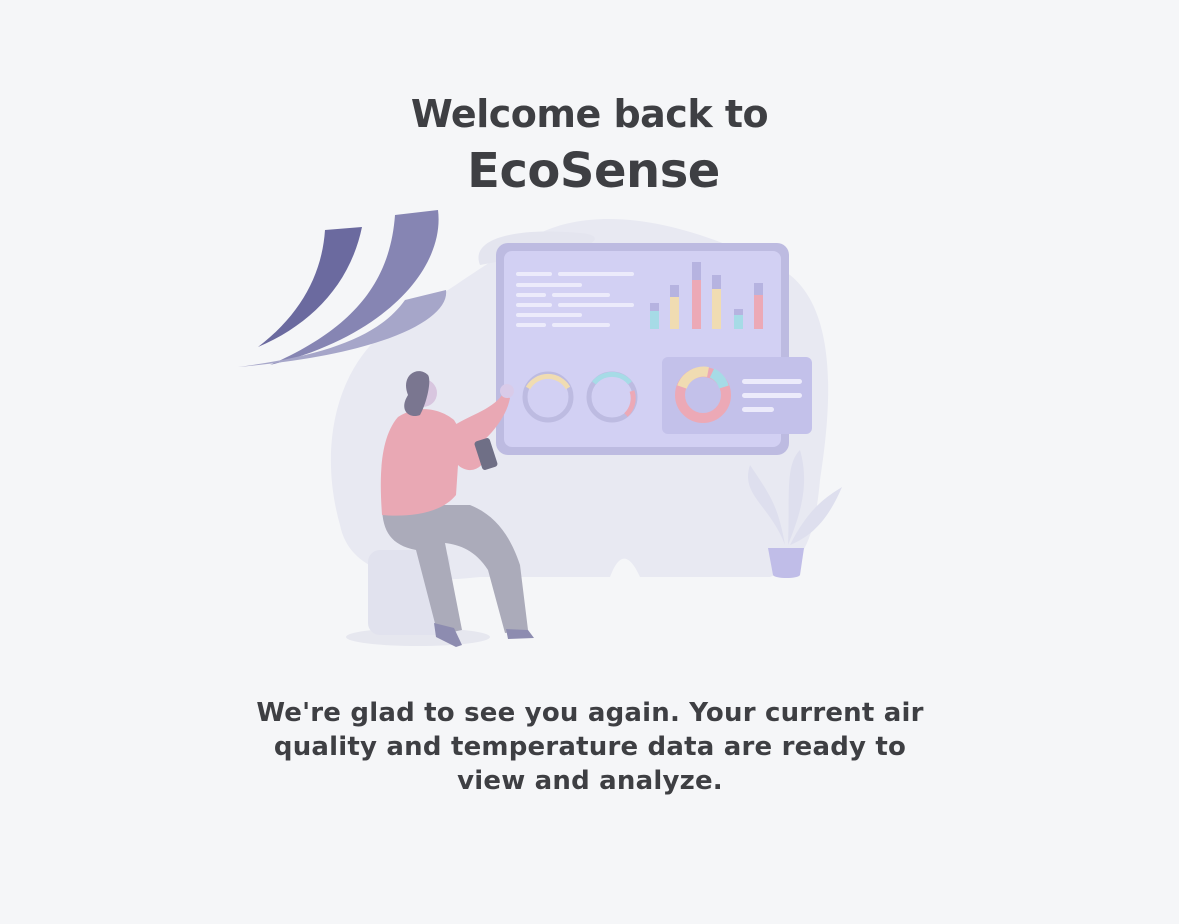  What do you see at coordinates (786, 563) in the screenshot?
I see `plant-pot` at bounding box center [786, 563].